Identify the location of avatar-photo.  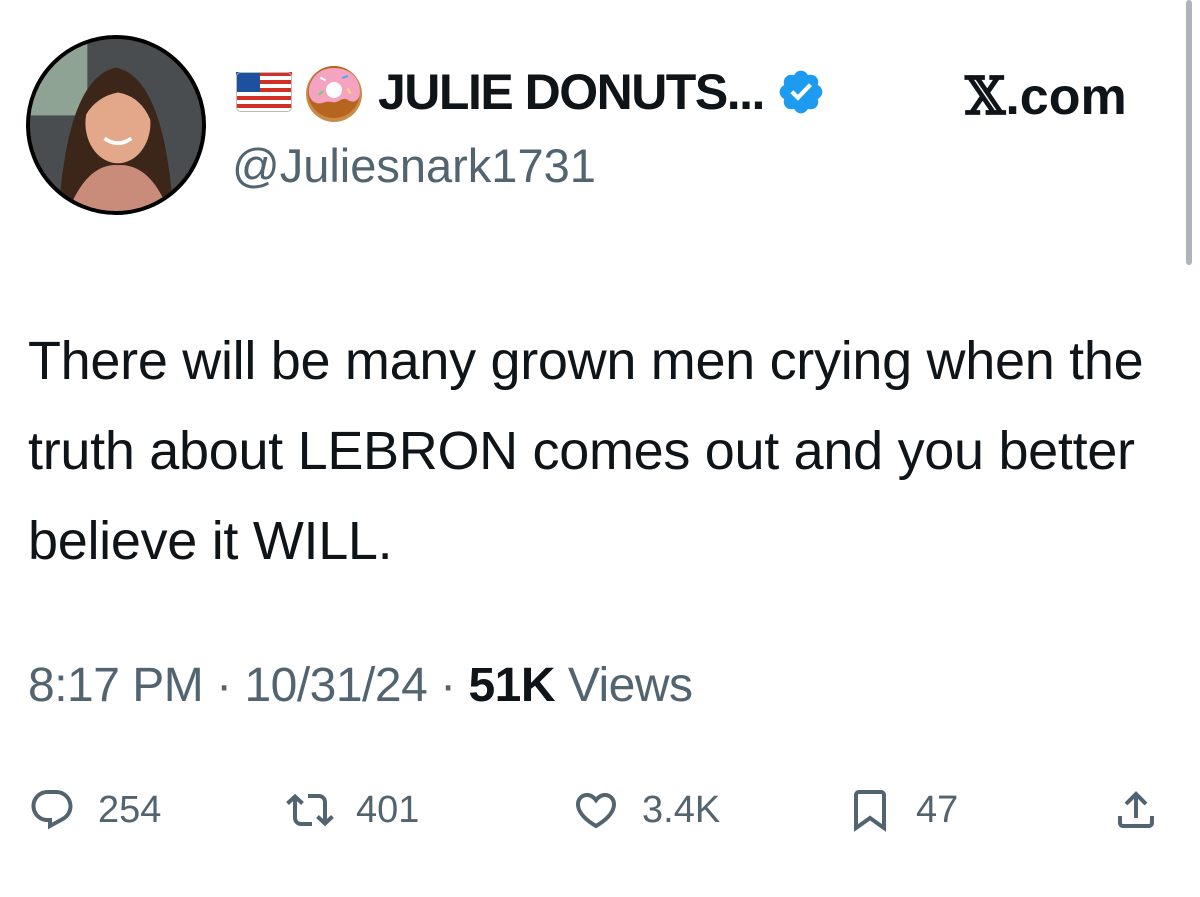
(116, 125).